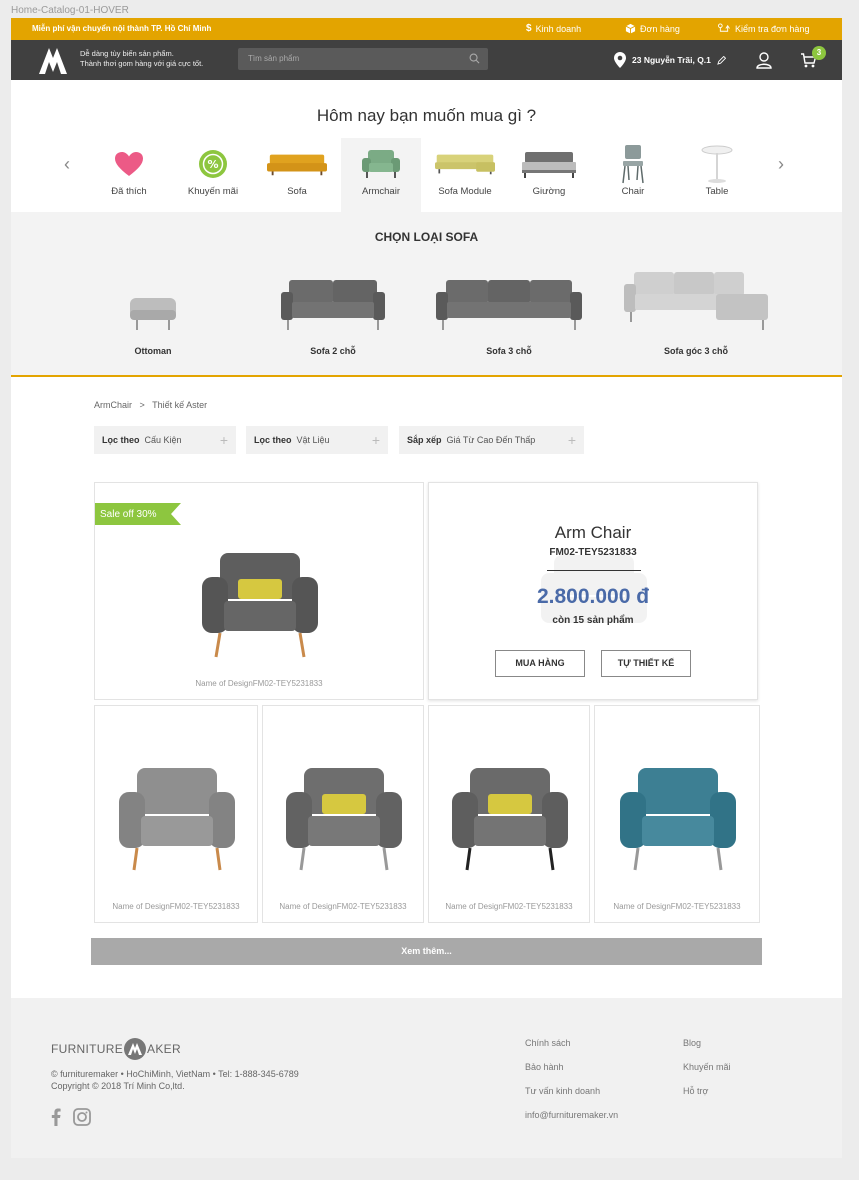 The height and width of the screenshot is (1180, 859). Describe the element at coordinates (692, 1043) in the screenshot. I see `footer-link-blog: Blog` at that location.